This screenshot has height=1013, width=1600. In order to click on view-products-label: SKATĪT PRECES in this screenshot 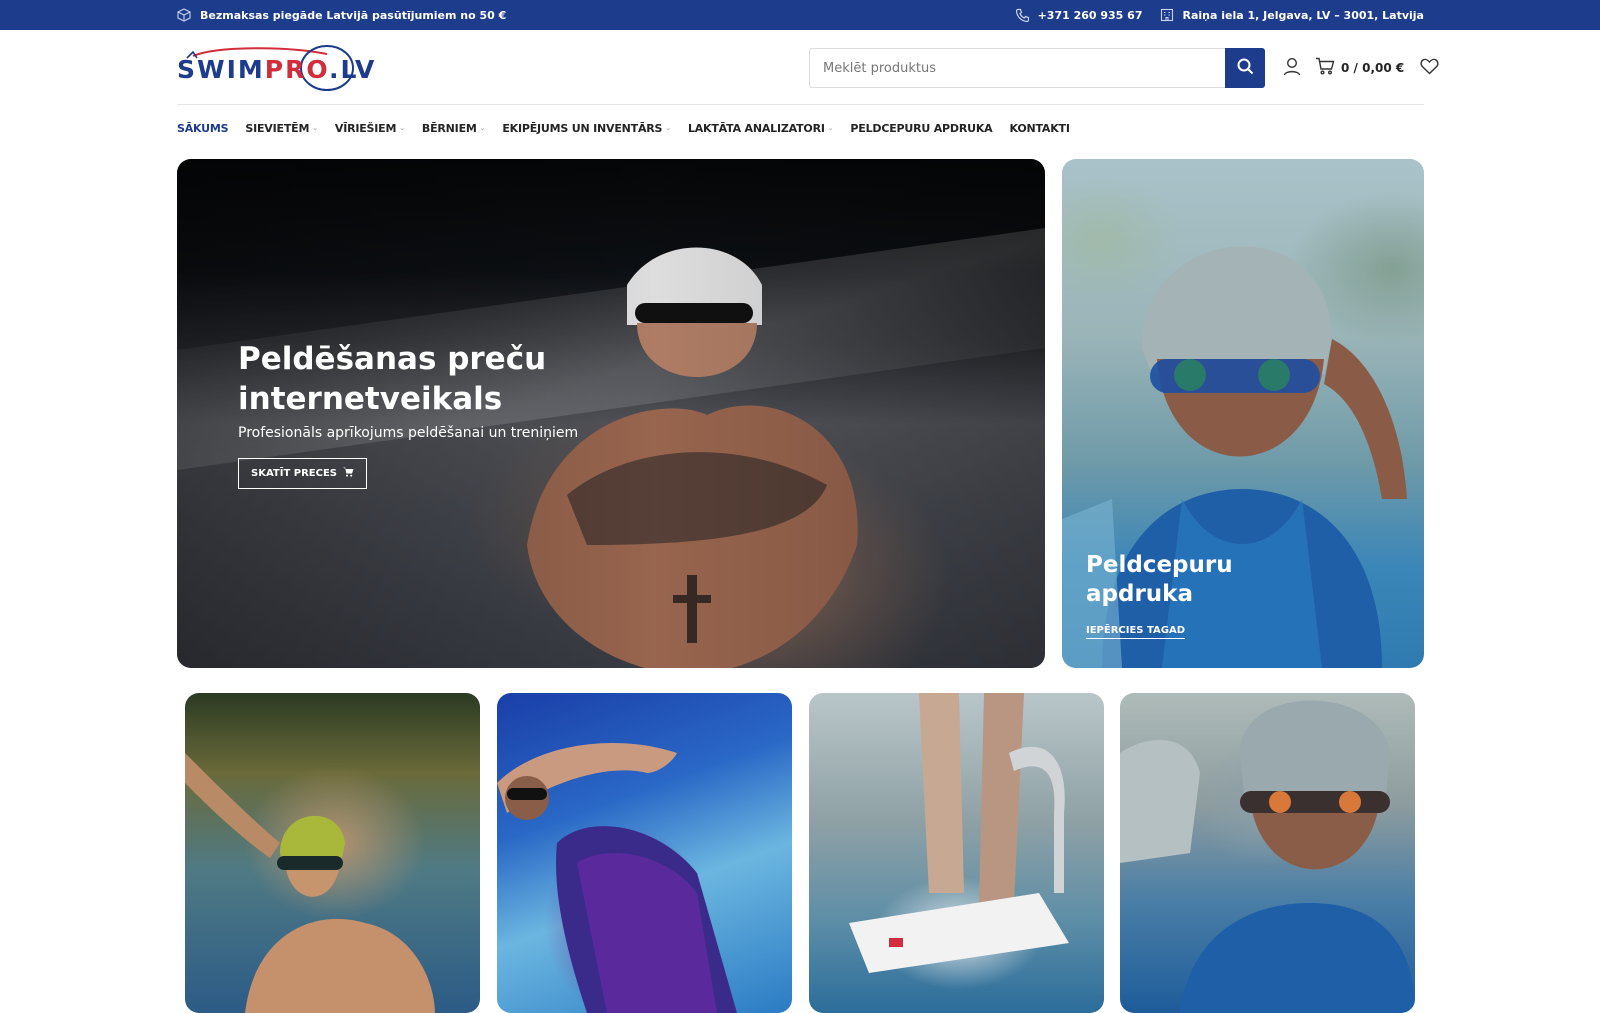, I will do `click(294, 473)`.